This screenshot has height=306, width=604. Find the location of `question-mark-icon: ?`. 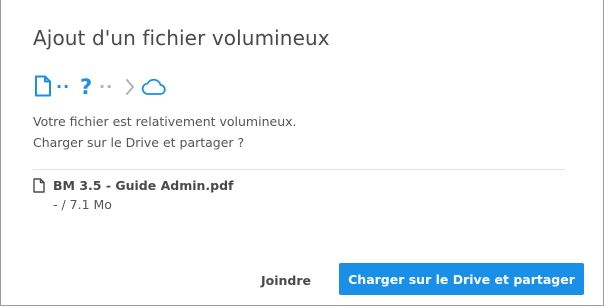

question-mark-icon: ? is located at coordinates (86, 87).